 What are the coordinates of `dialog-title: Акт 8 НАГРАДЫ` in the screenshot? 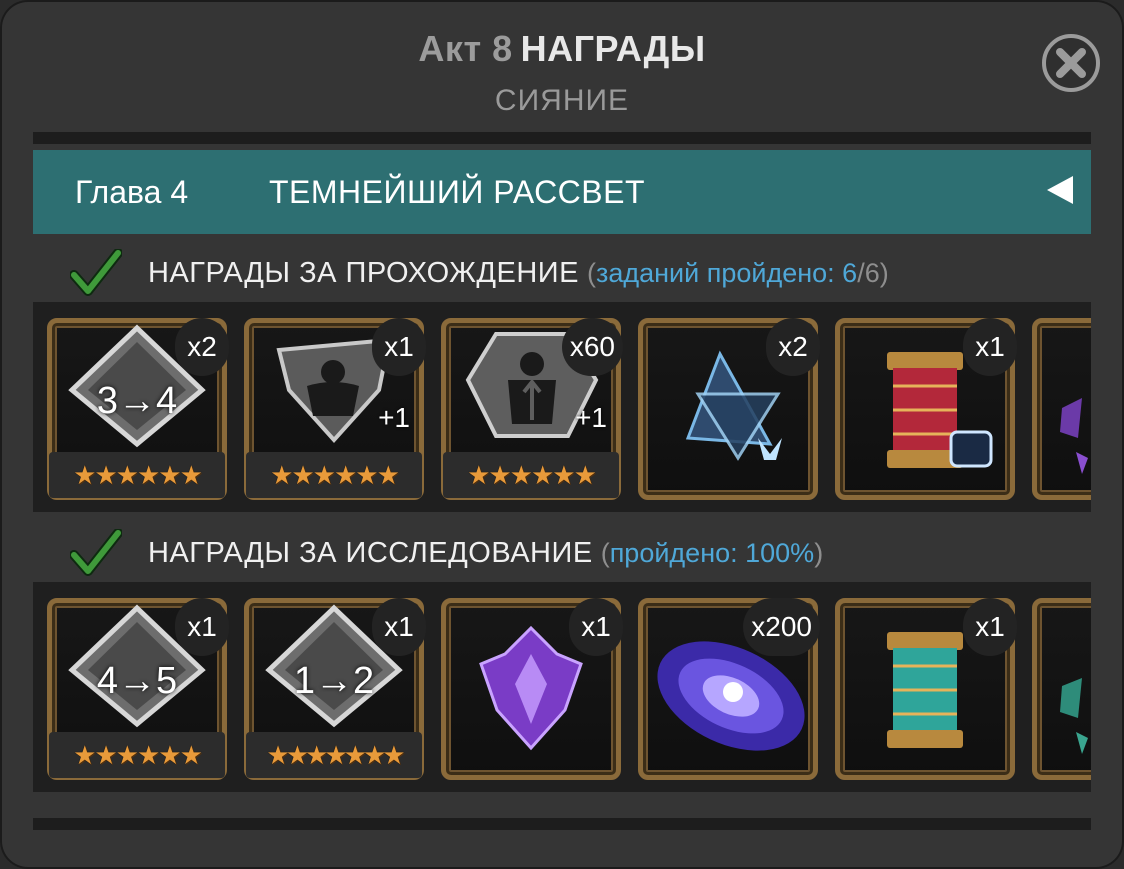 It's located at (562, 49).